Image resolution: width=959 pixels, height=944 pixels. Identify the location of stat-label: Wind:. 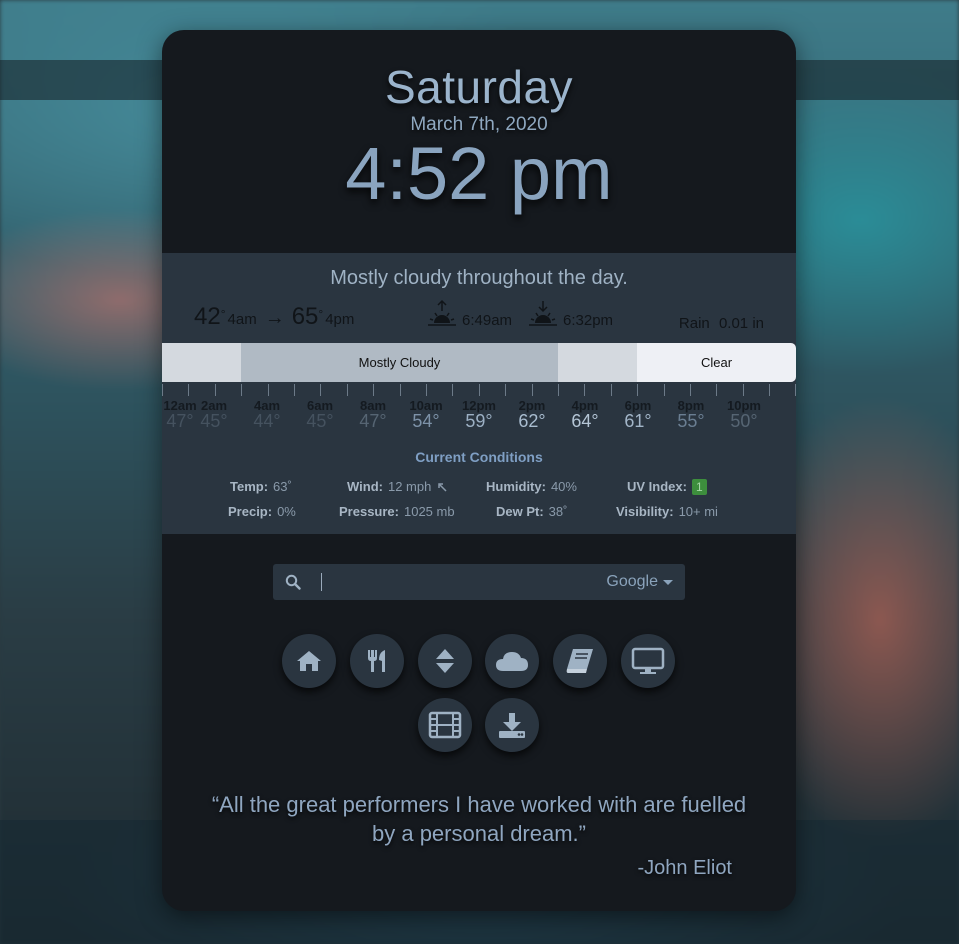
(365, 486).